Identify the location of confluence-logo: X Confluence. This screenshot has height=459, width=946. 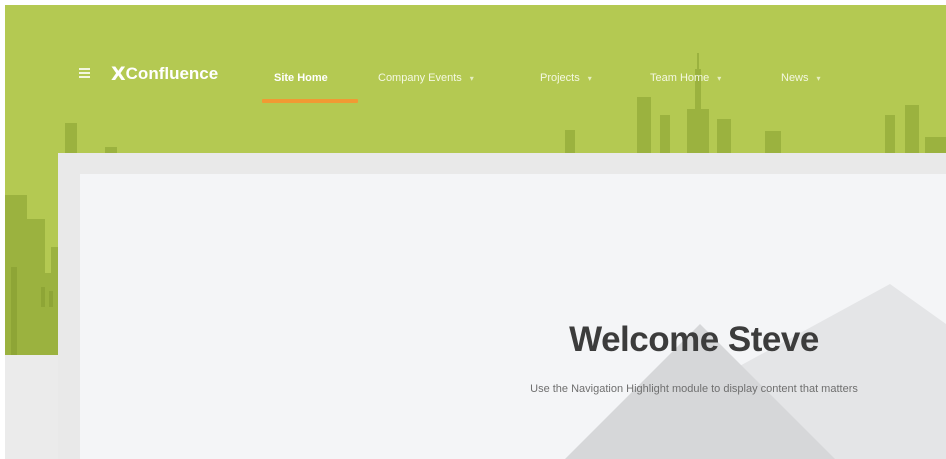
(165, 74).